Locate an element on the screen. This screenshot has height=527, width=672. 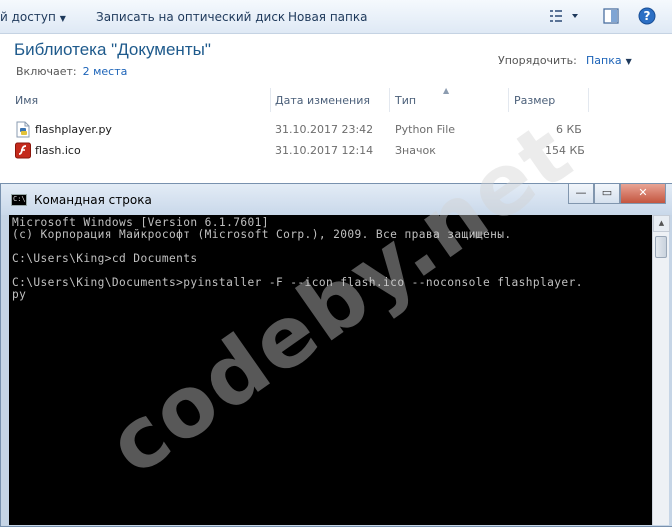
console-line: py is located at coordinates (19, 294).